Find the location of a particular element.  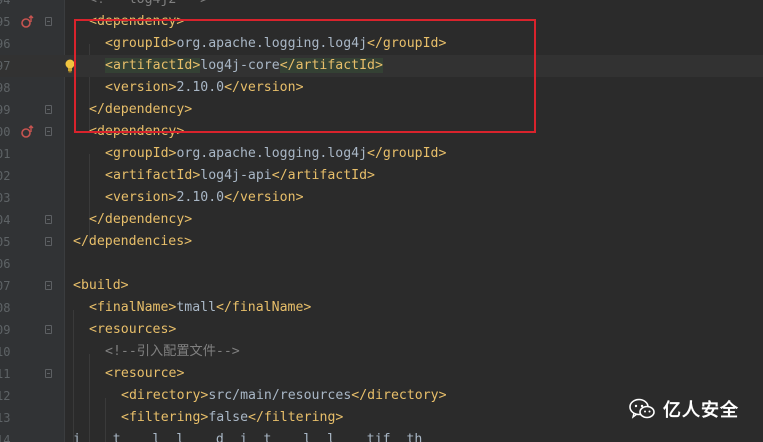

code-line: 11 <resource> is located at coordinates (381, 374).